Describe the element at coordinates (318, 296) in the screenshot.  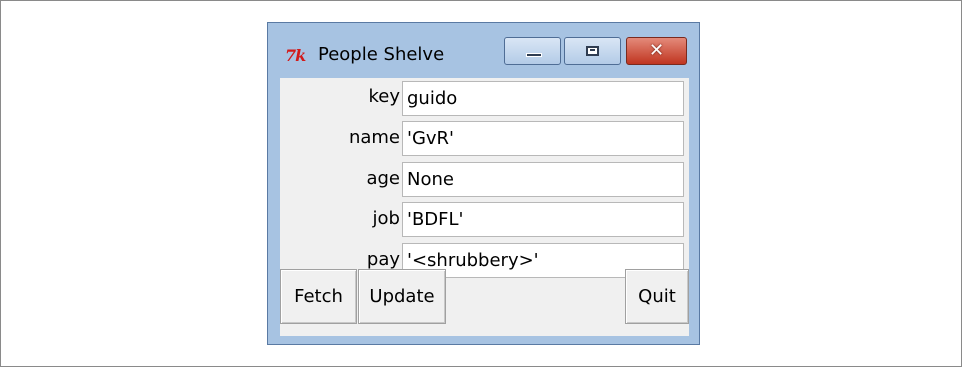
I see `fetch-button: Fetch` at that location.